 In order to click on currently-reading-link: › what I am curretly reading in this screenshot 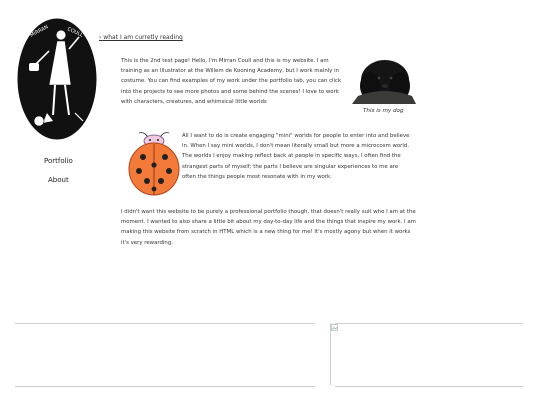, I will do `click(141, 37)`.